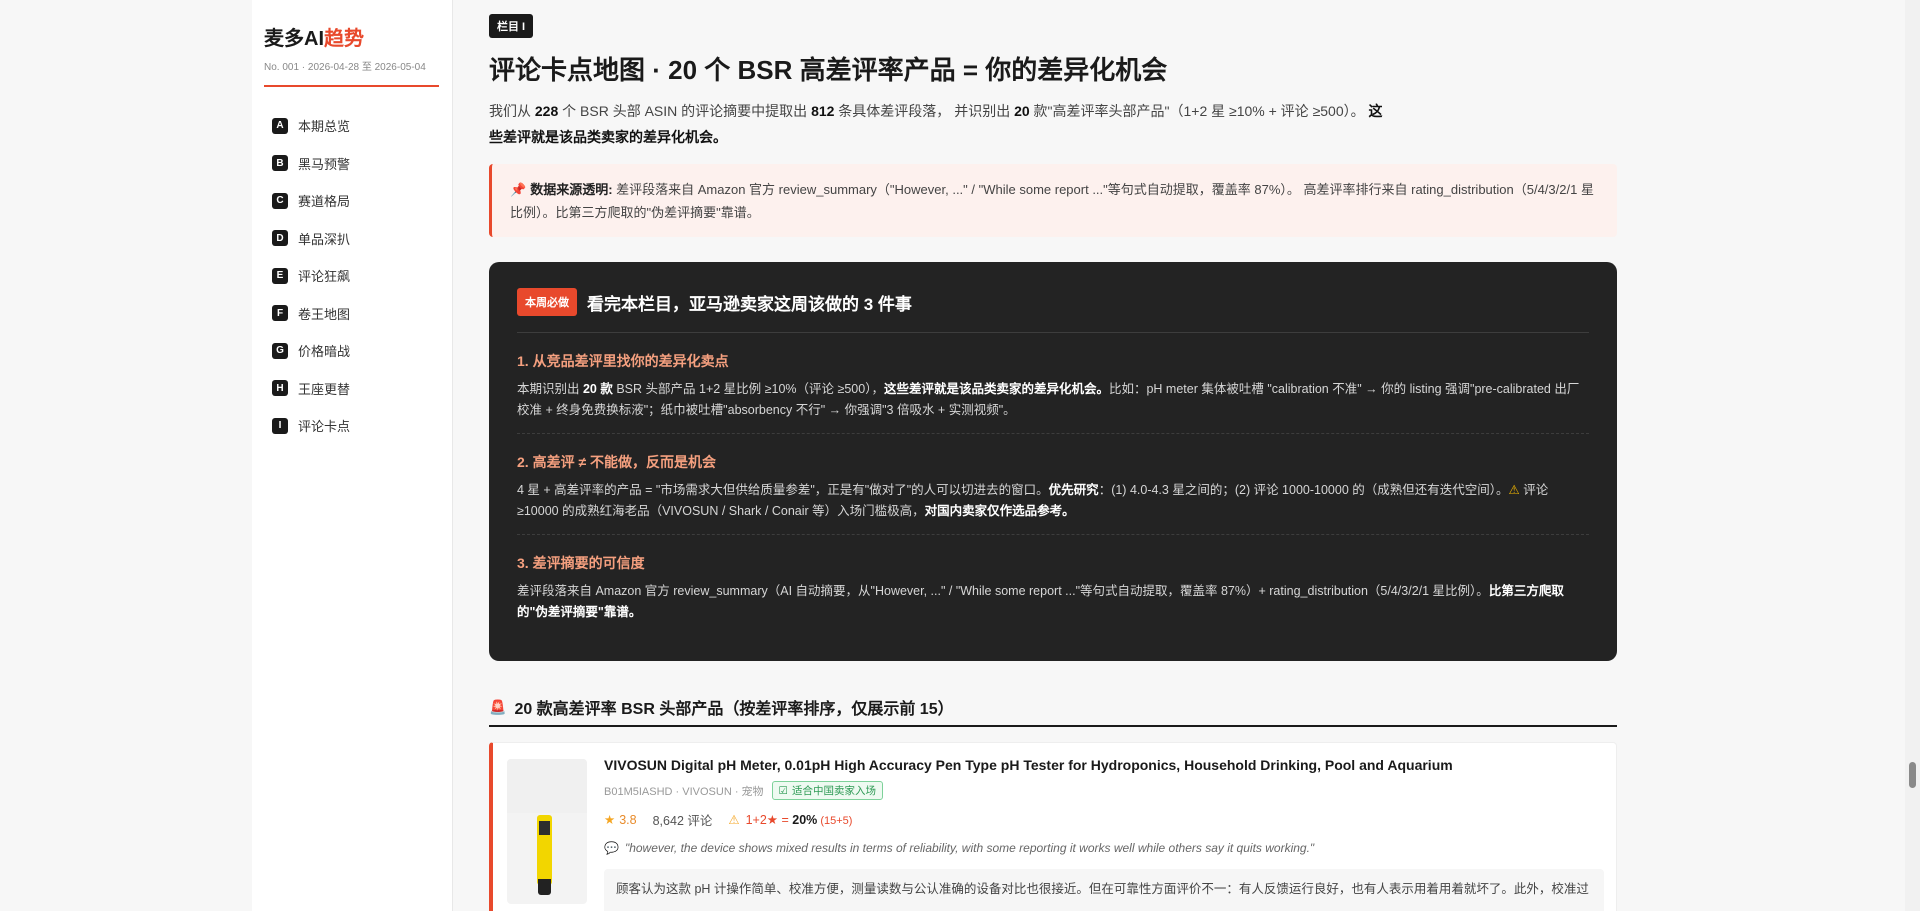 The height and width of the screenshot is (911, 1920). What do you see at coordinates (324, 164) in the screenshot?
I see `sidebar-item-label: 黑马预警` at bounding box center [324, 164].